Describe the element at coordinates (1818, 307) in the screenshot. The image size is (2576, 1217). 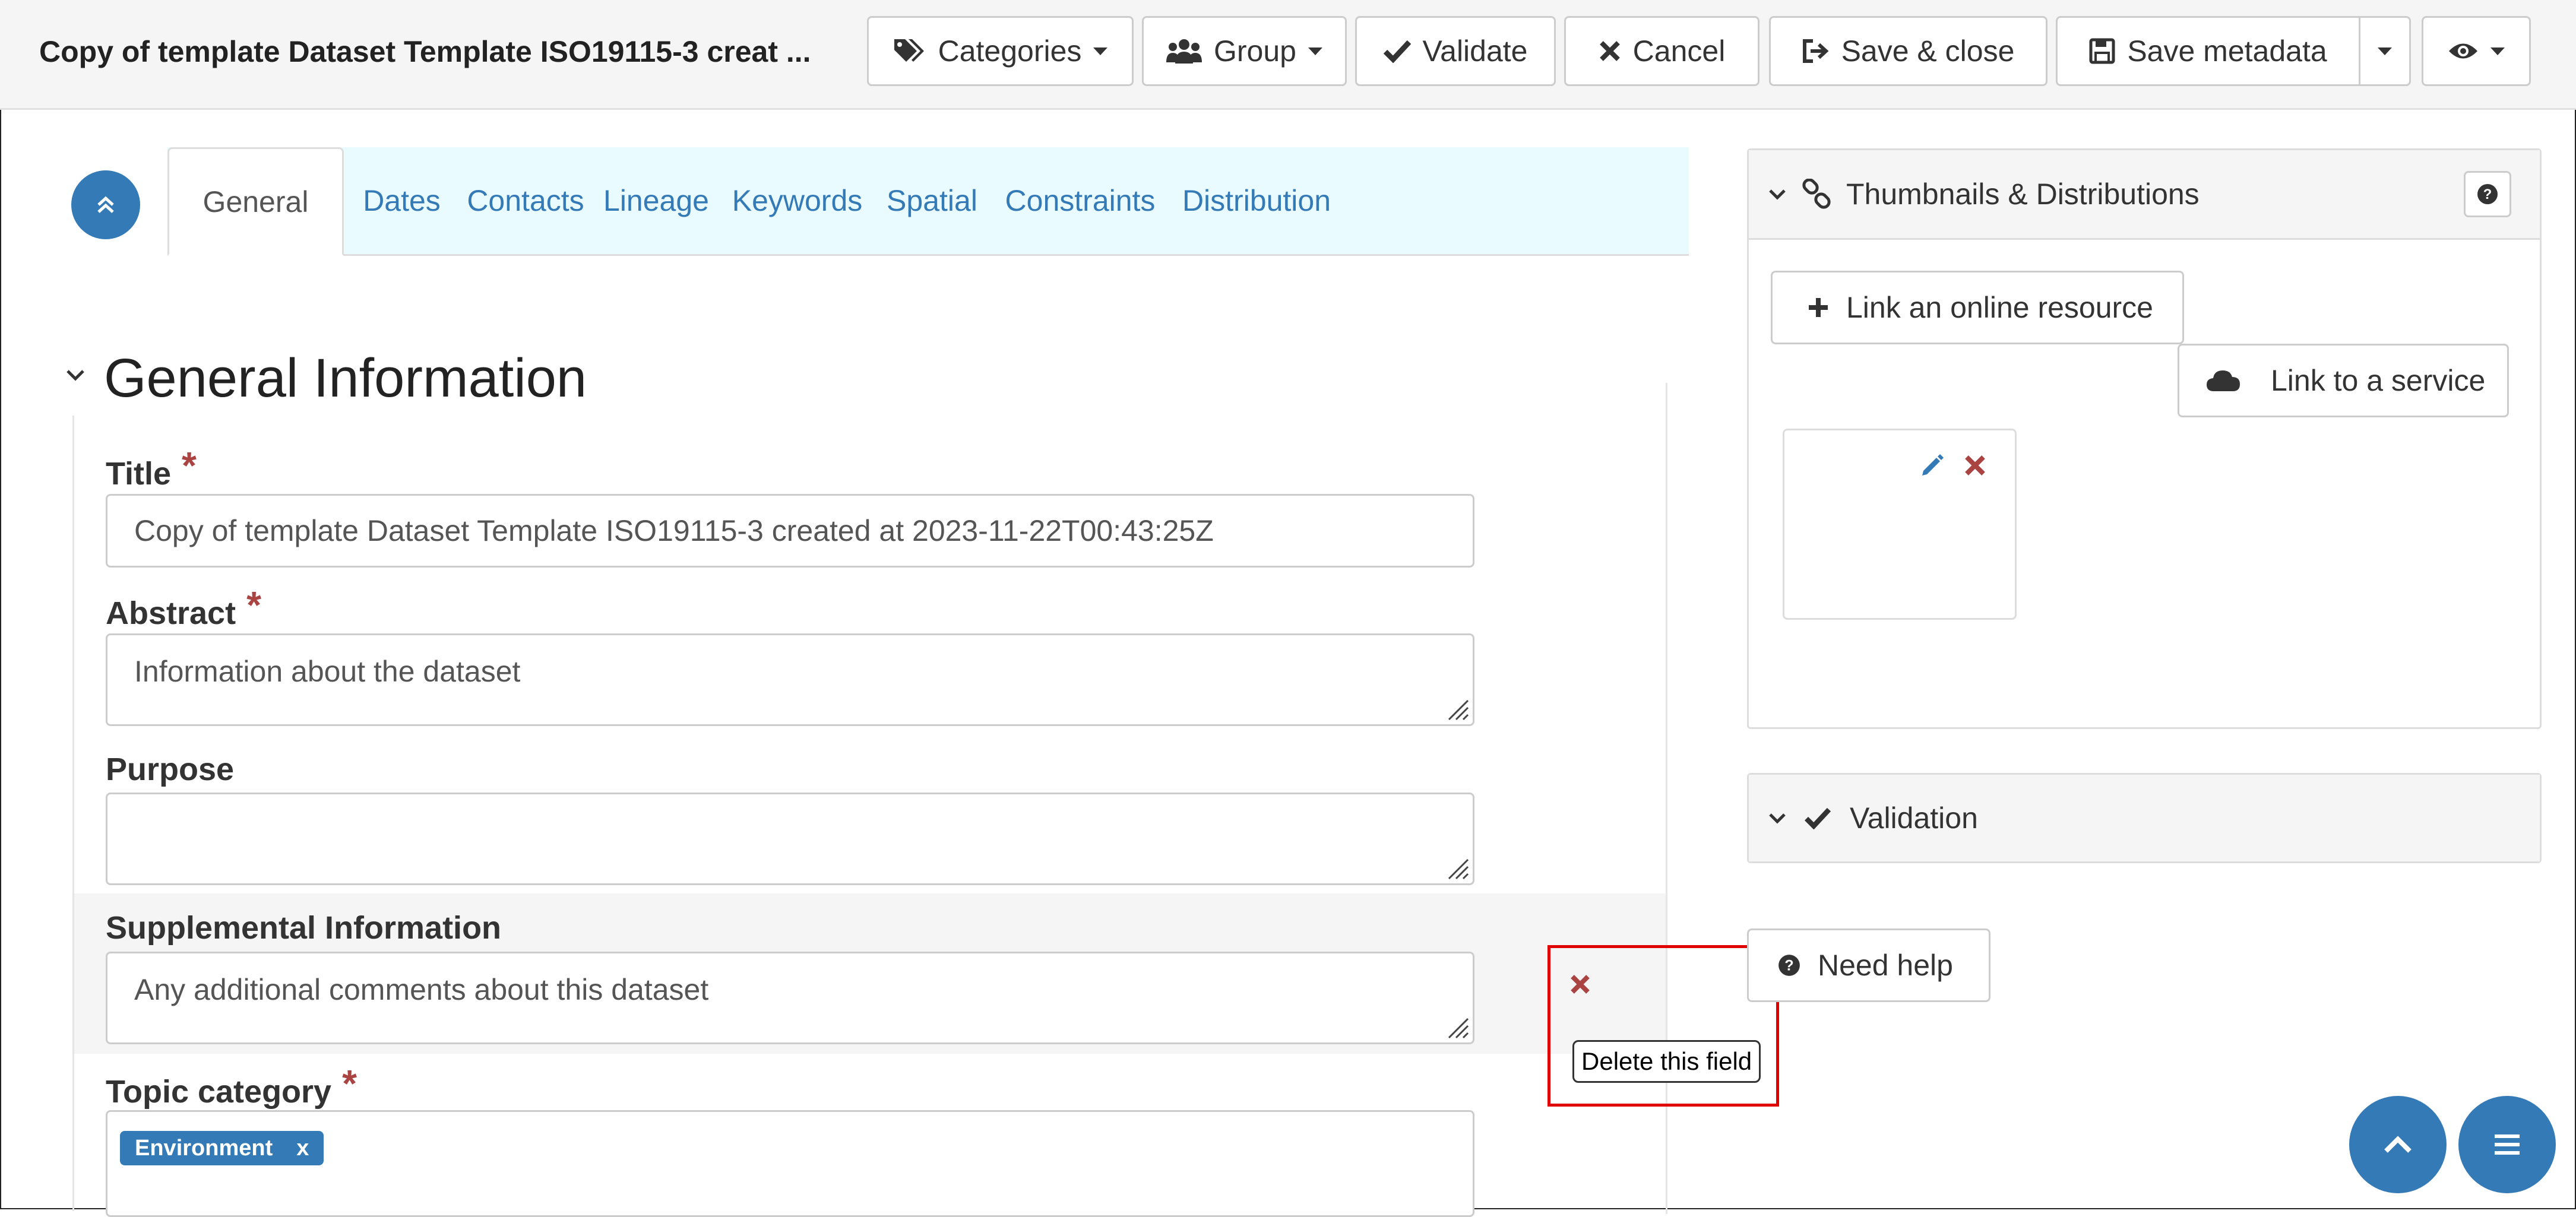
I see `plus-icon` at that location.